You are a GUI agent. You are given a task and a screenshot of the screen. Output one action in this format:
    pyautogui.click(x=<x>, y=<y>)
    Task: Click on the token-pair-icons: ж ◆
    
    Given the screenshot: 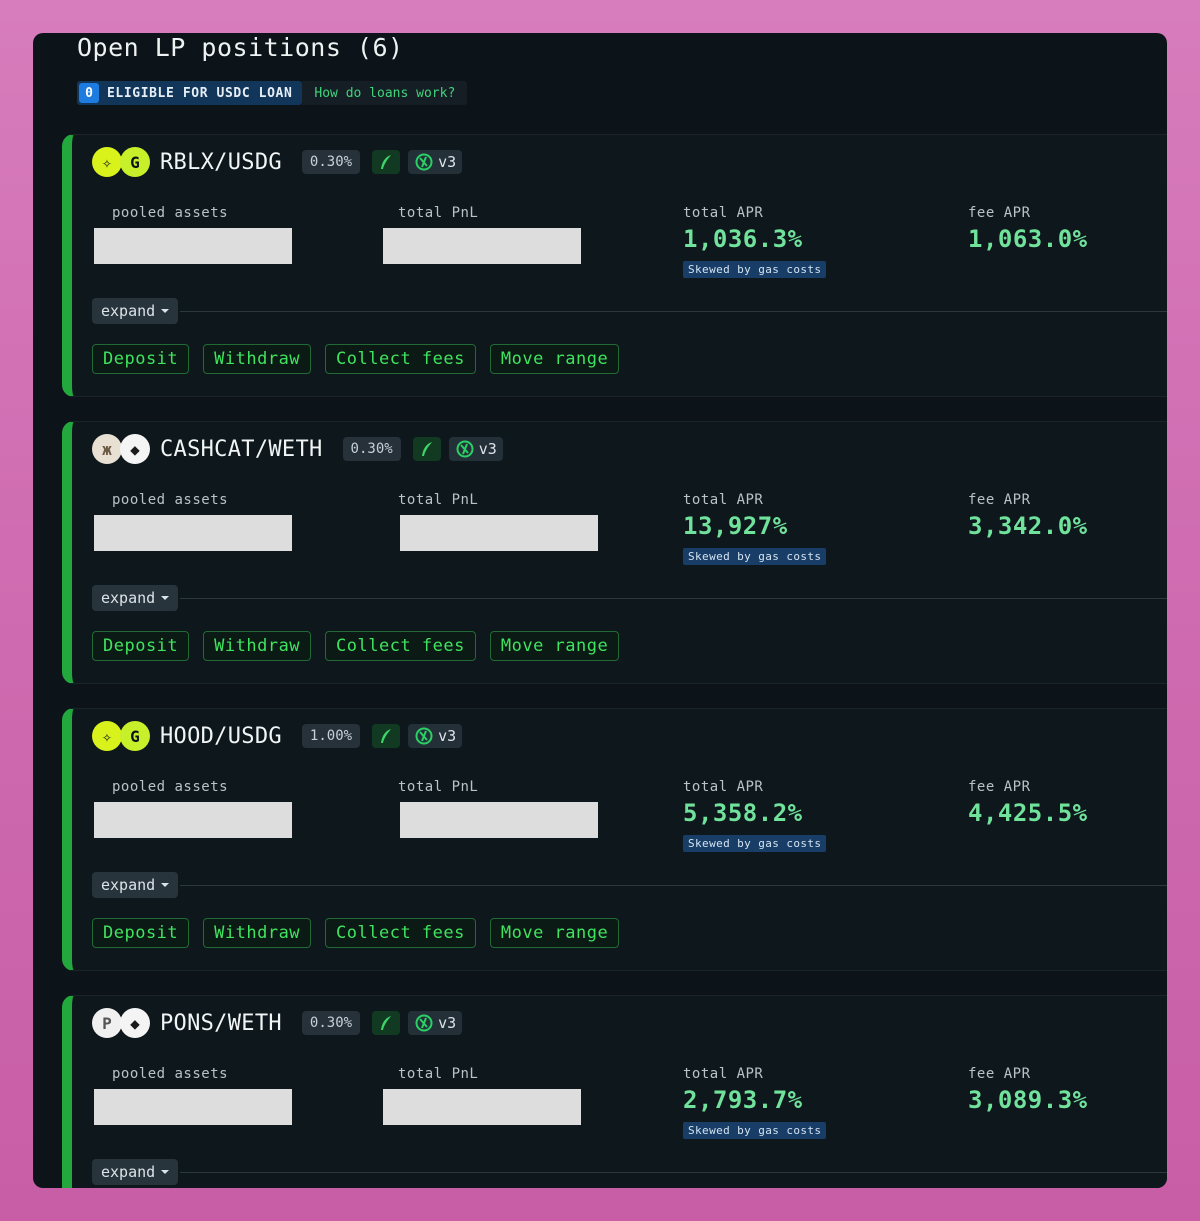 What is the action you would take?
    pyautogui.click(x=121, y=449)
    